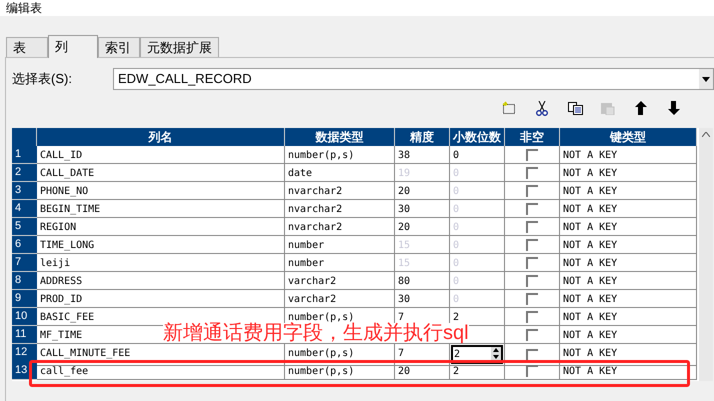 This screenshot has height=401, width=714. Describe the element at coordinates (24, 281) in the screenshot. I see `row-number: 8` at that location.